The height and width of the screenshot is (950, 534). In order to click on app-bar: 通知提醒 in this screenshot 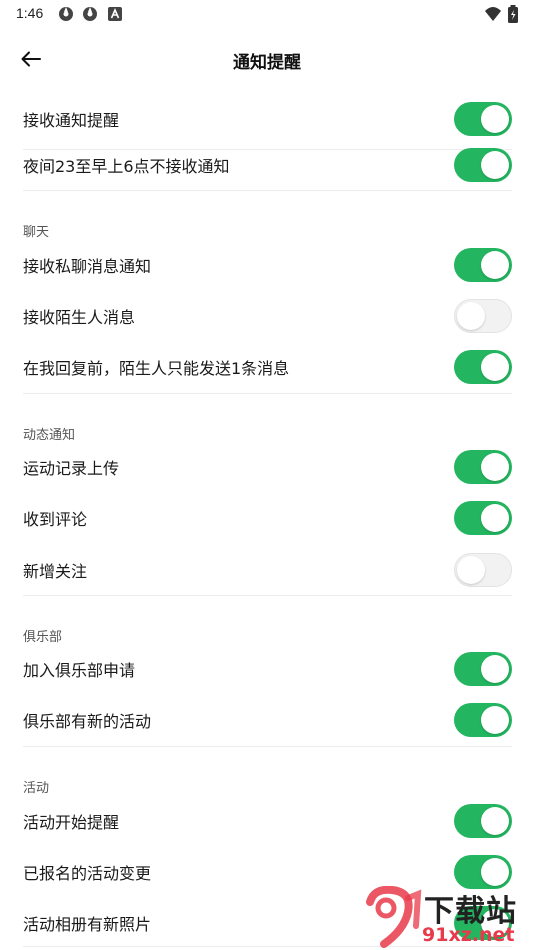, I will do `click(267, 59)`.